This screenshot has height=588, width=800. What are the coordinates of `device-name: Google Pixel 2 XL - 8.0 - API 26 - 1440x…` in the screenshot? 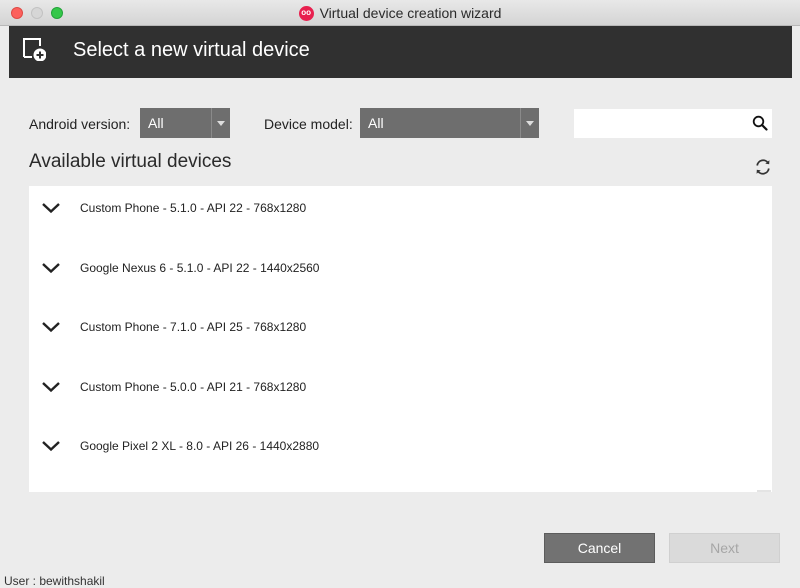 It's located at (200, 446).